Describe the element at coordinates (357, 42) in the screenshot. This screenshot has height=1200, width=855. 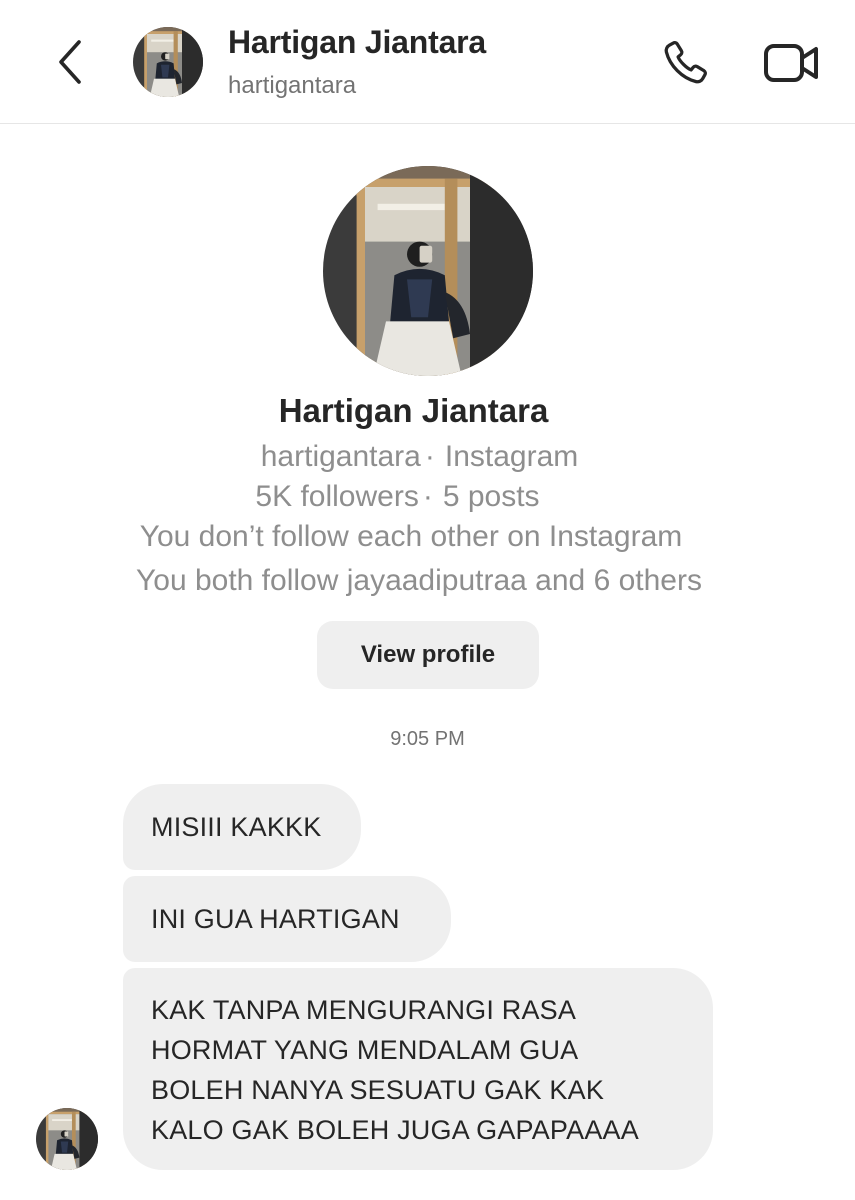
I see `header-contact-name: Hartigan Jiantara` at that location.